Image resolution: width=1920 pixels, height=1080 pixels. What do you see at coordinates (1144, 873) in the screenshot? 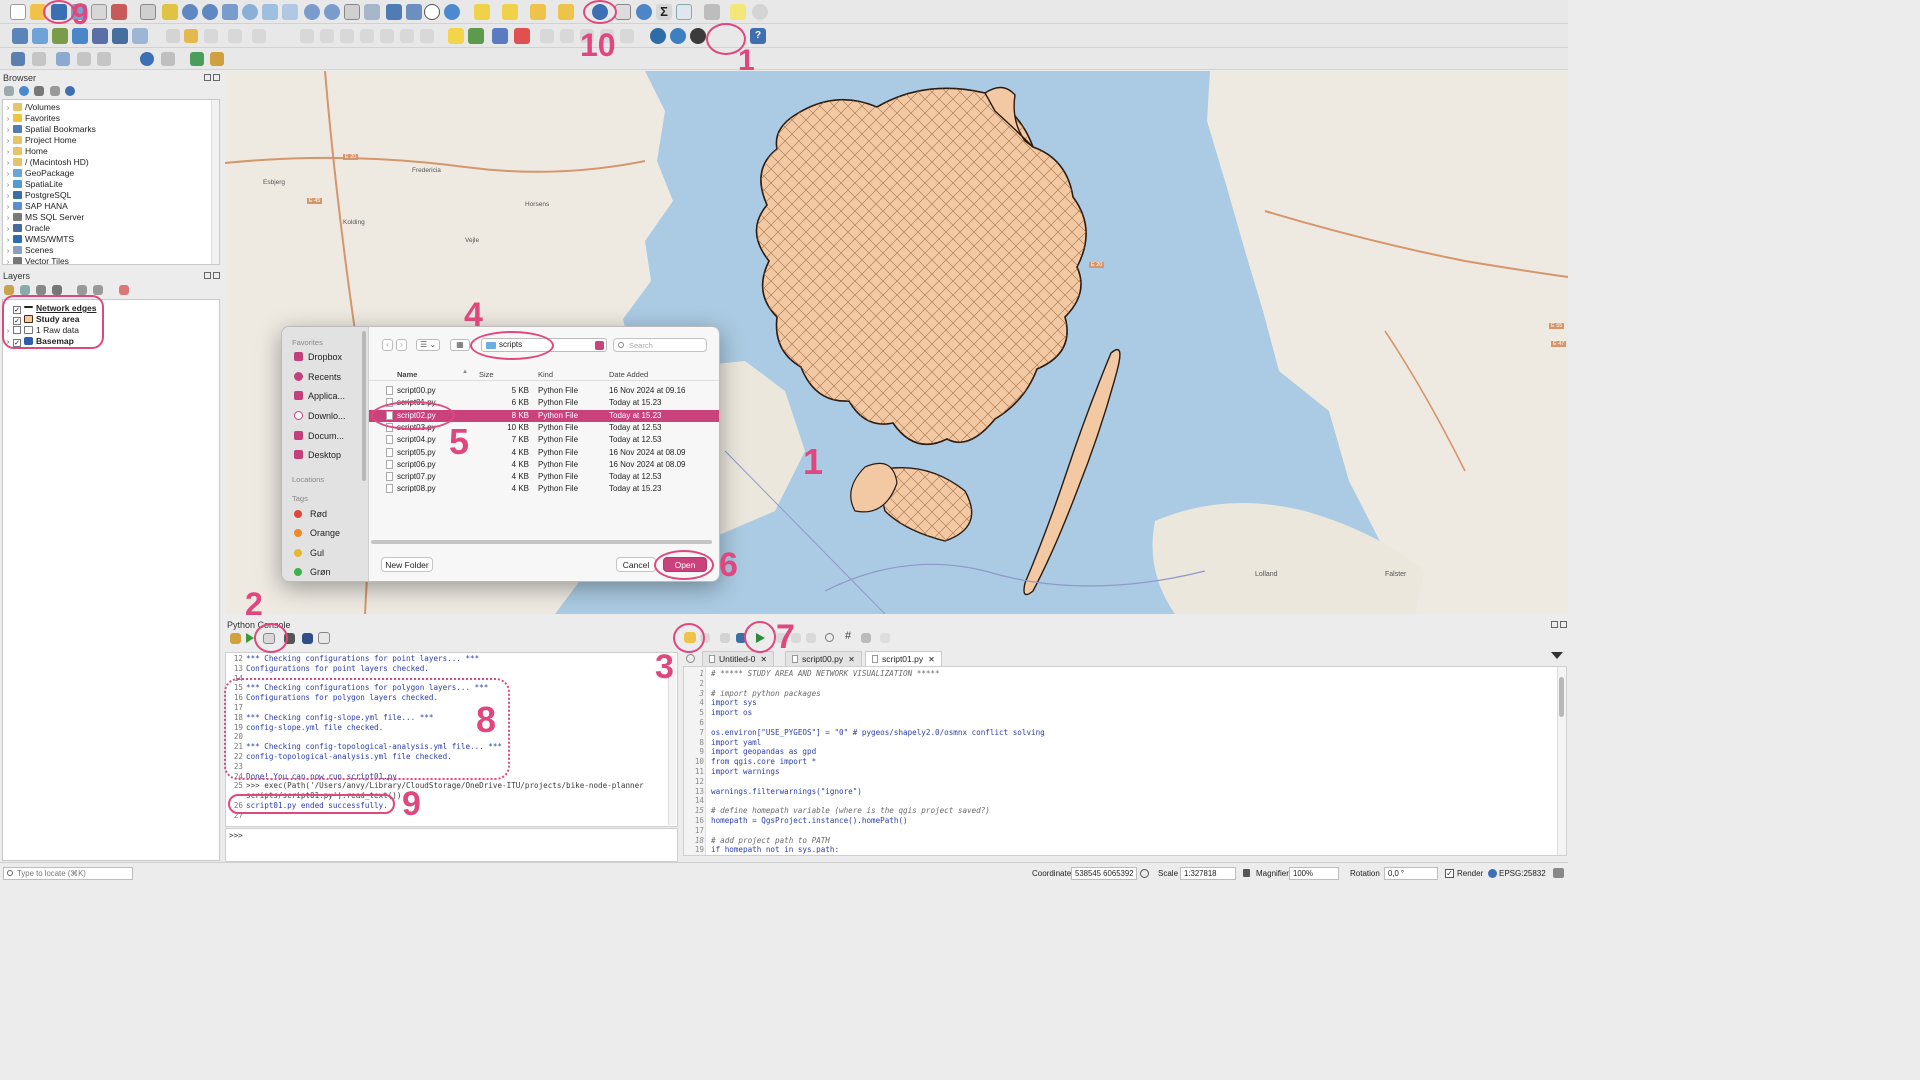
I see `coordinate-toggle-icon` at bounding box center [1144, 873].